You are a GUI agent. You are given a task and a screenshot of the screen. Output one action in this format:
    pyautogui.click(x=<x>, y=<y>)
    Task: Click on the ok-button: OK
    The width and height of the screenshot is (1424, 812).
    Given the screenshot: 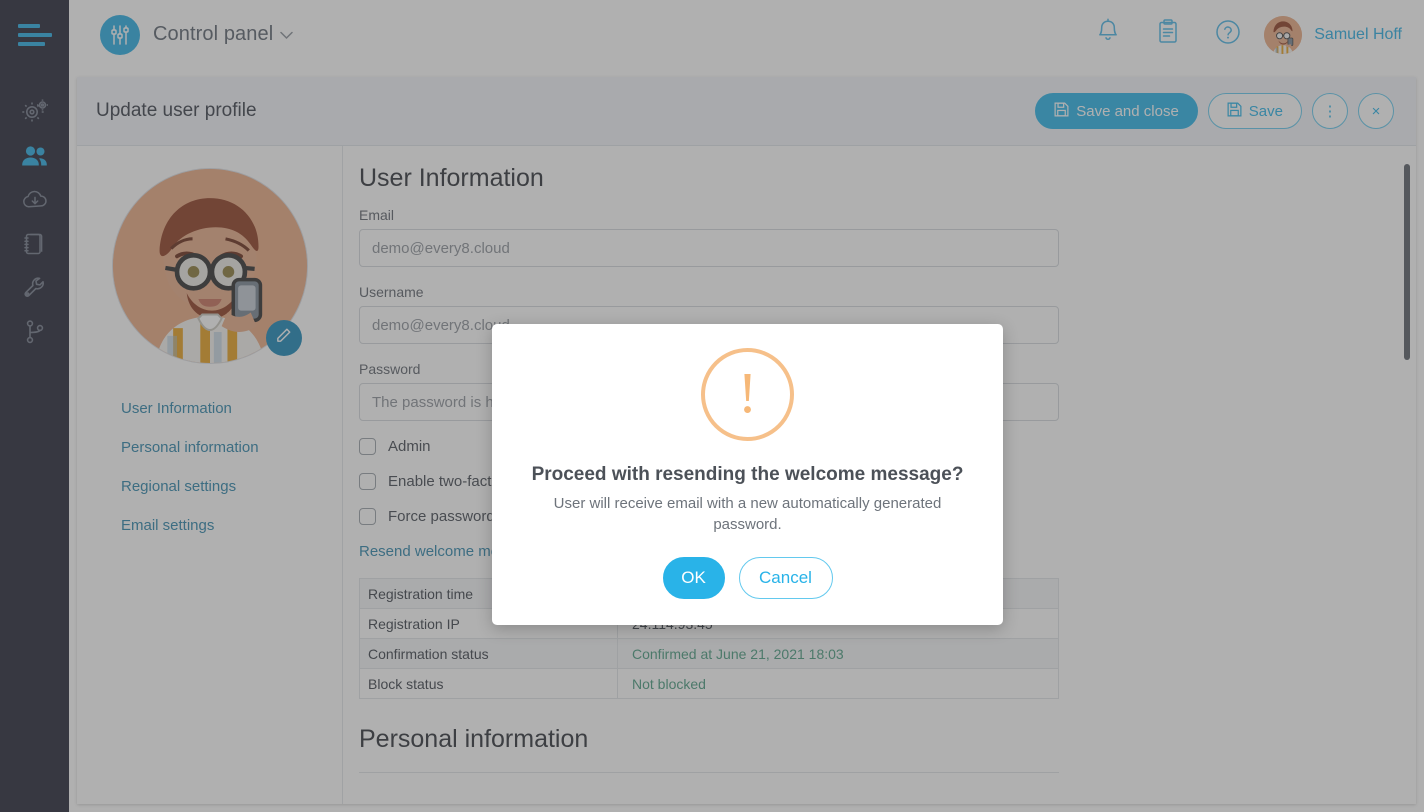 What is the action you would take?
    pyautogui.click(x=693, y=578)
    